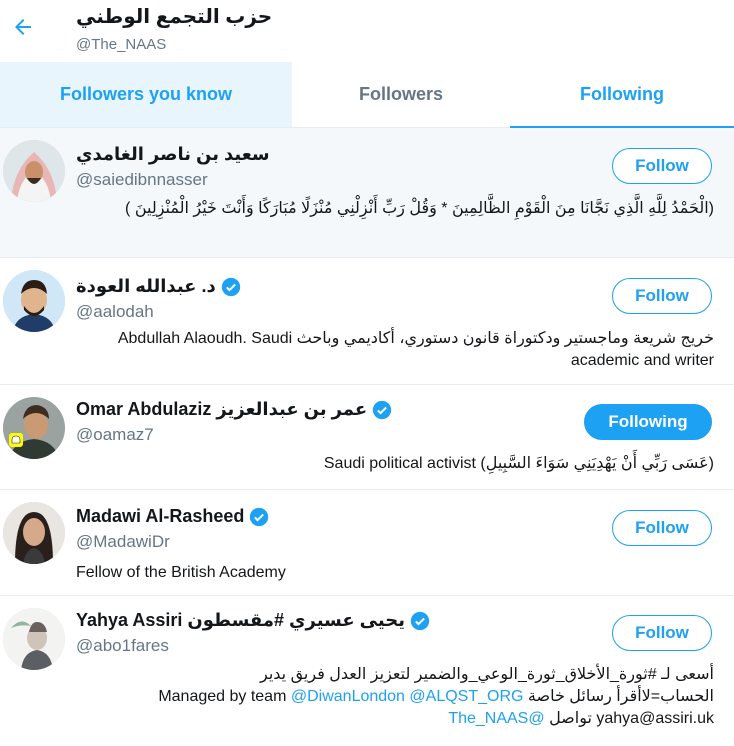 The image size is (734, 746). Describe the element at coordinates (496, 718) in the screenshot. I see `mention-link: @The_NAAS` at that location.